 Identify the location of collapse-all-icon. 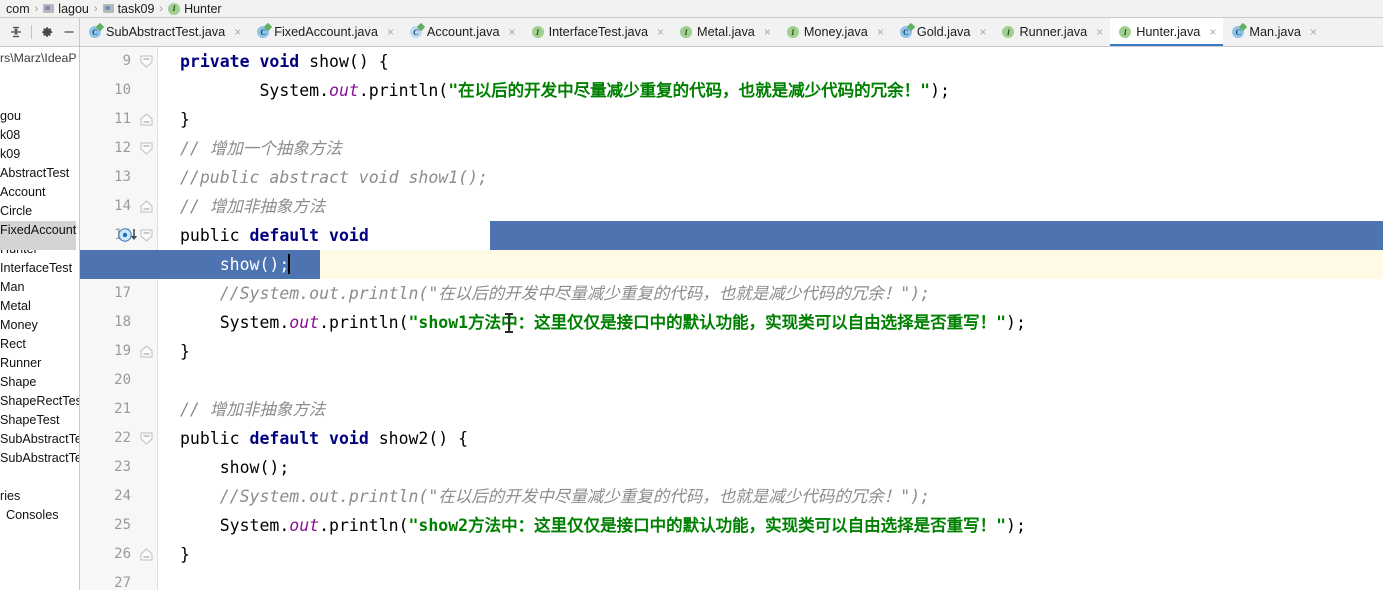
(16, 32).